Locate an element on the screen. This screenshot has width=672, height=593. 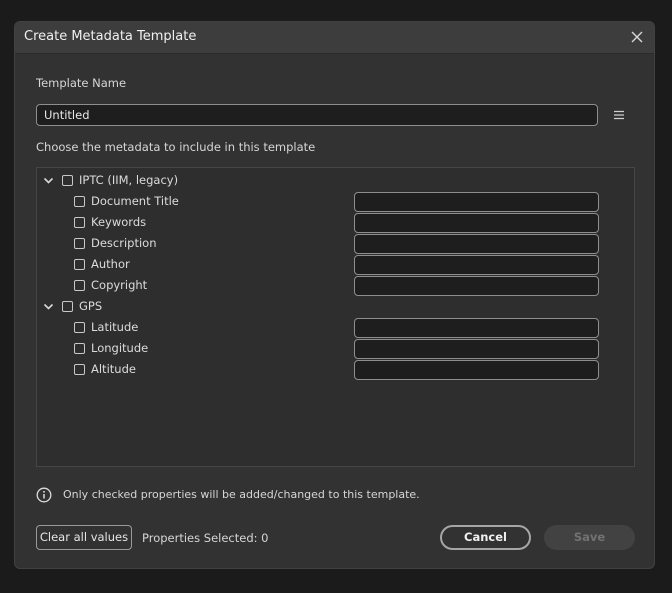
item-label-document-title: Document Title is located at coordinates (135, 201).